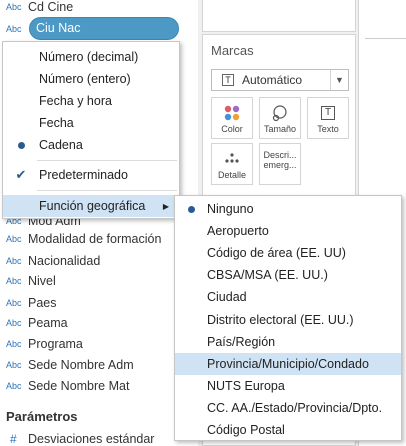 The height and width of the screenshot is (446, 406). Describe the element at coordinates (228, 80) in the screenshot. I see `text-mark-icon: T` at that location.